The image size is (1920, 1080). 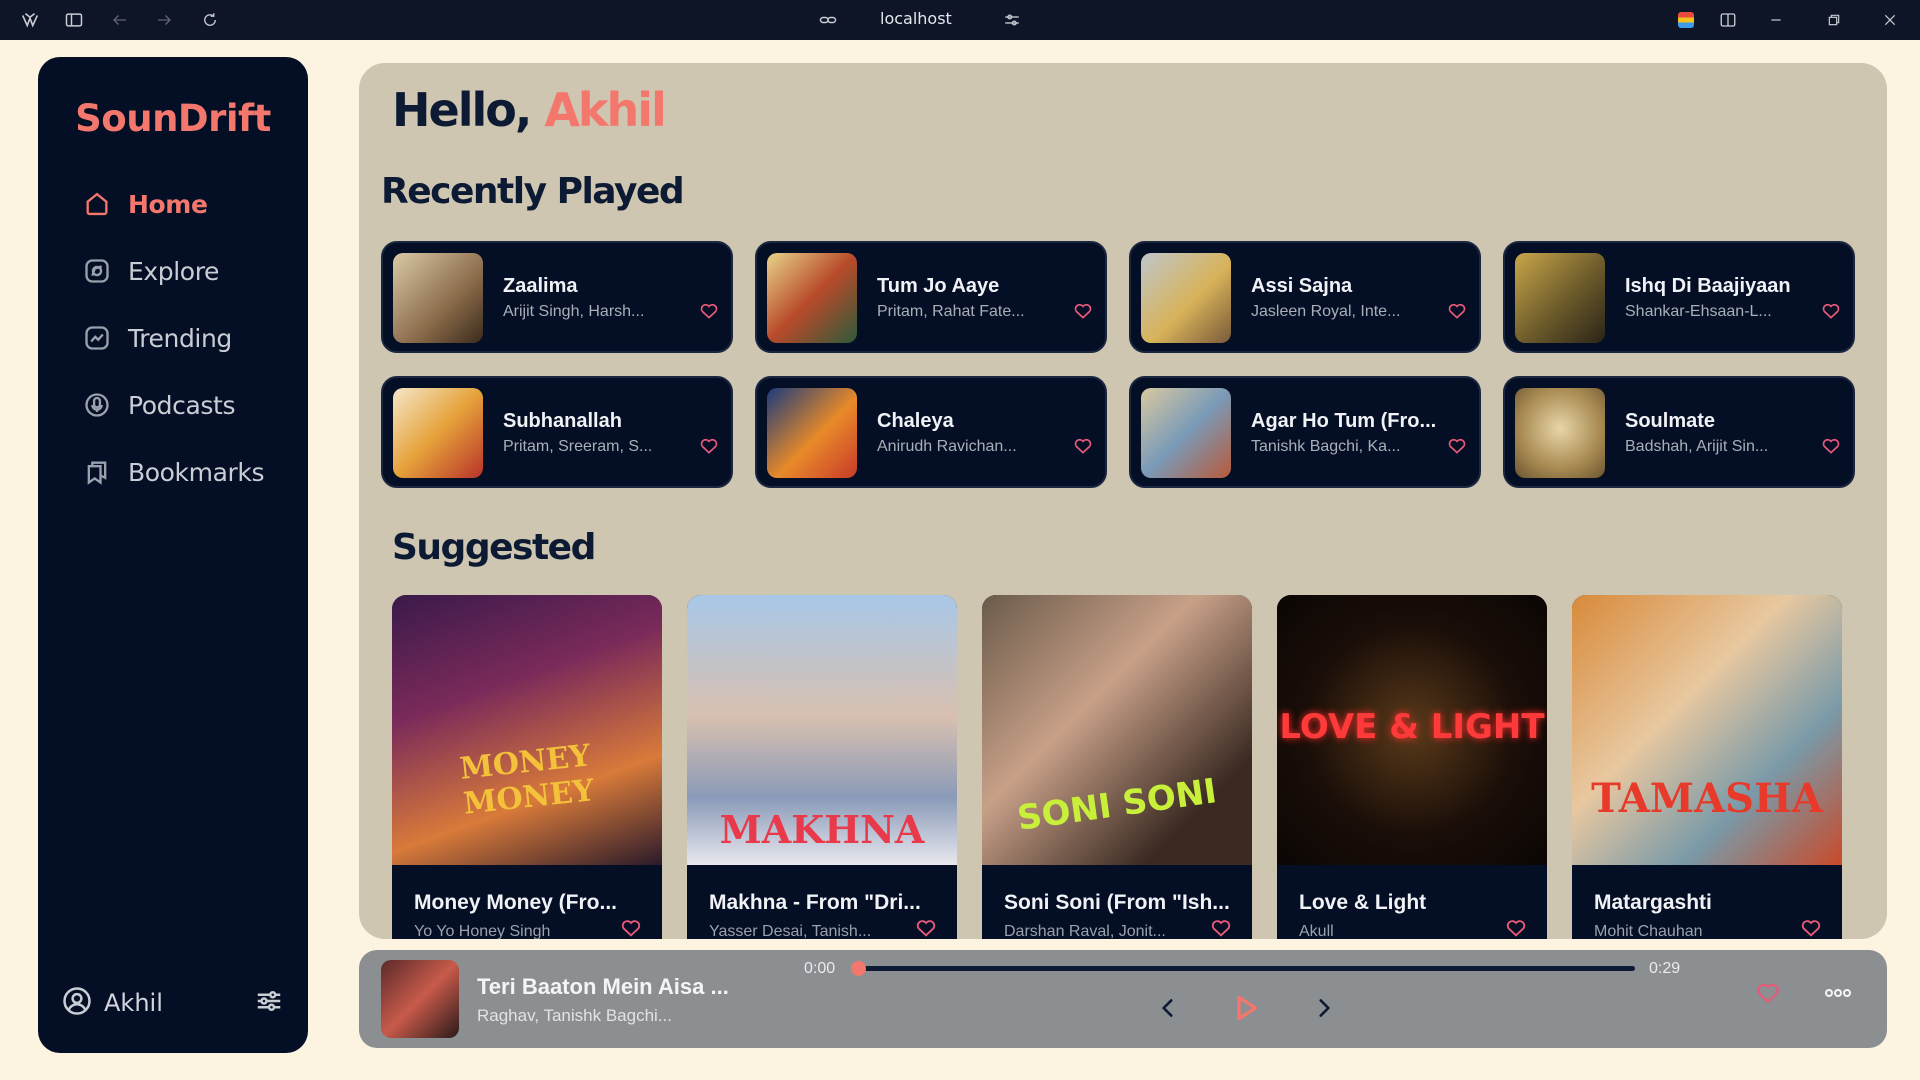 What do you see at coordinates (164, 20) in the screenshot?
I see `forward-icon` at bounding box center [164, 20].